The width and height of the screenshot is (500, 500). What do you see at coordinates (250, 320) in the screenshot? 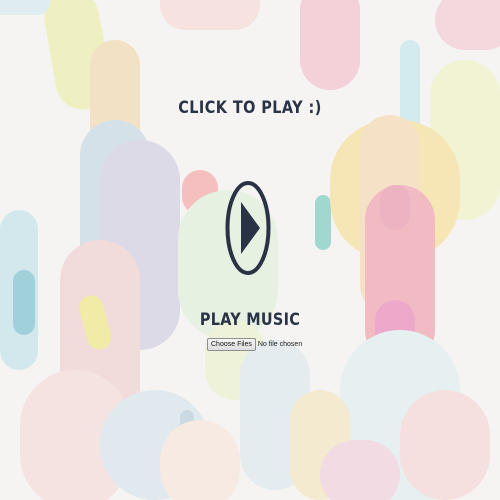
I see `play-music-label: PLAY MUSIC` at bounding box center [250, 320].